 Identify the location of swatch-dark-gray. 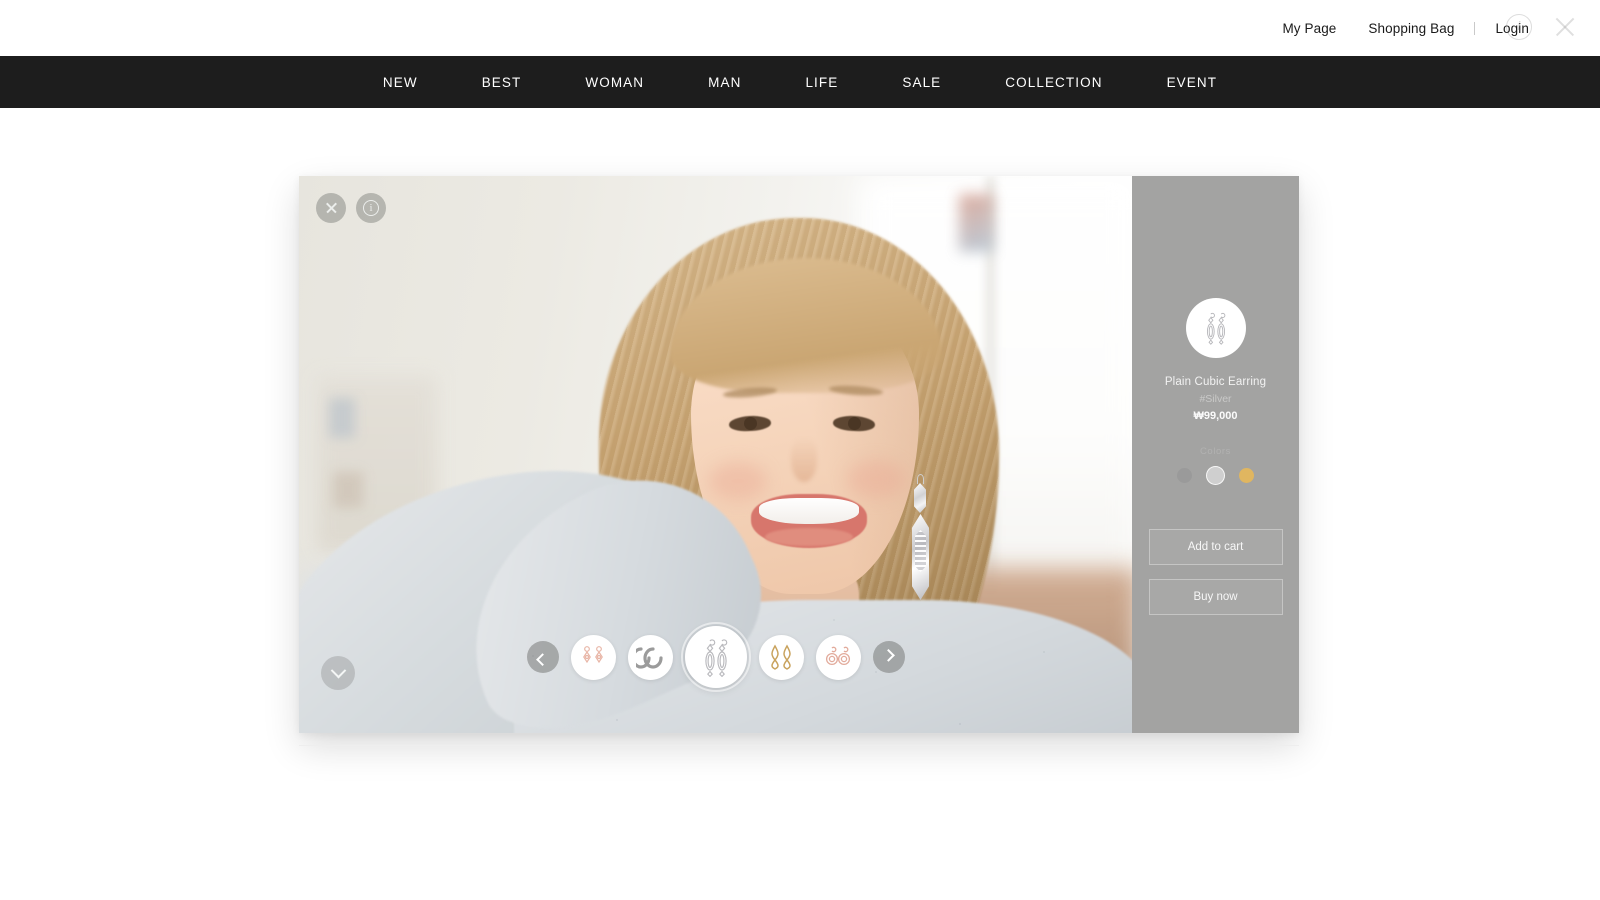
(1184, 475).